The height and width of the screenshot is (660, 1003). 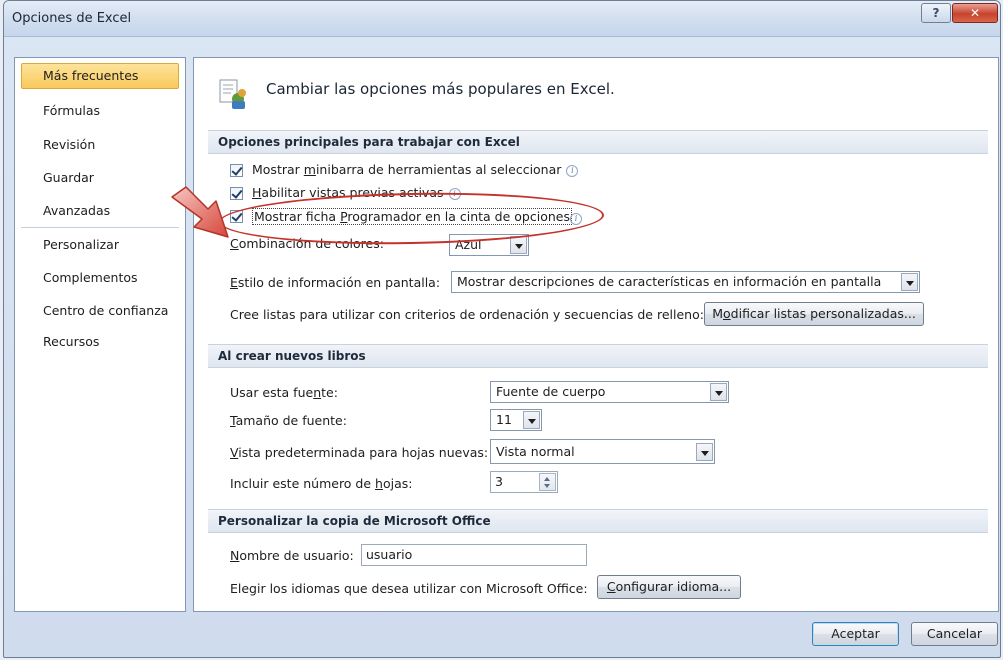 What do you see at coordinates (235, 555) in the screenshot?
I see `label-accel: N` at bounding box center [235, 555].